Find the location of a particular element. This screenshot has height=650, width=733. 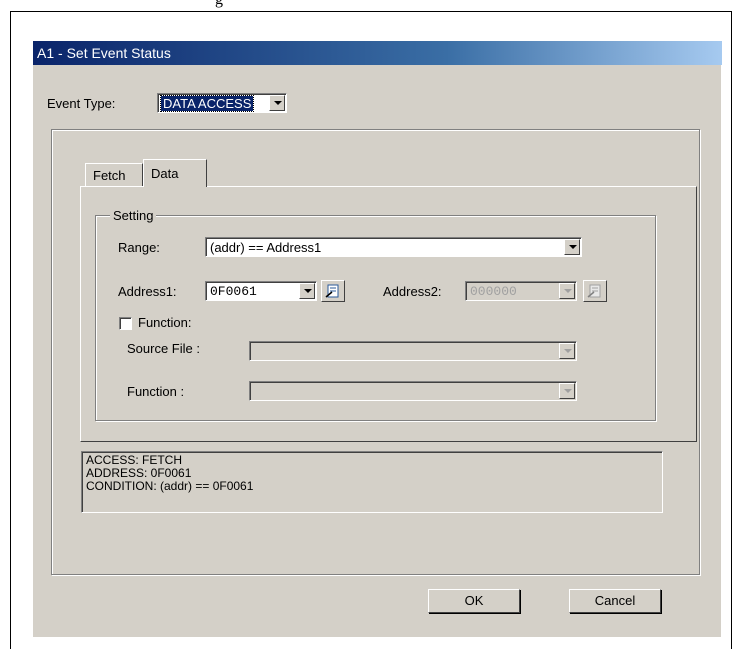

dialog-title: A1 - Set Event Status is located at coordinates (104, 53).